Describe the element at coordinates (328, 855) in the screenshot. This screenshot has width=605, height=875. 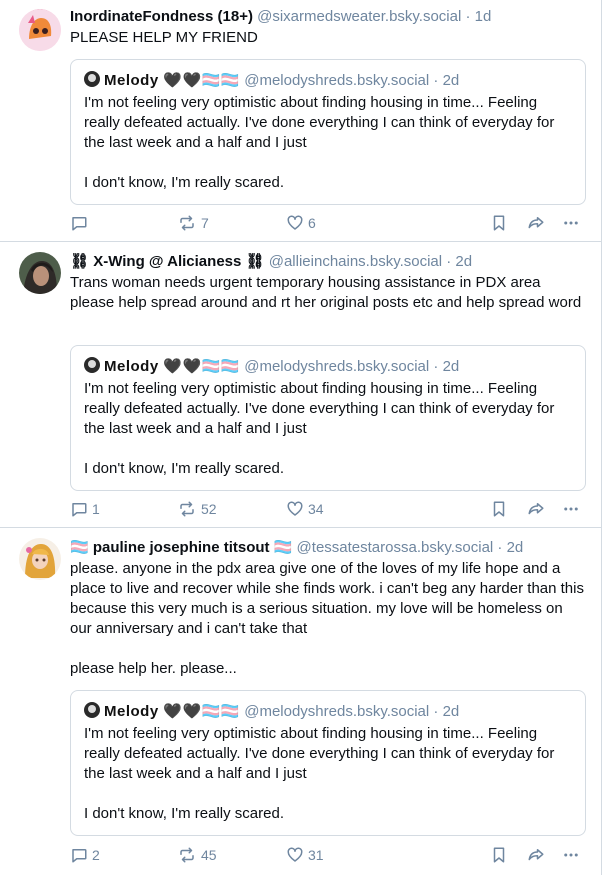
I see `post-actions: 2 45 31` at that location.